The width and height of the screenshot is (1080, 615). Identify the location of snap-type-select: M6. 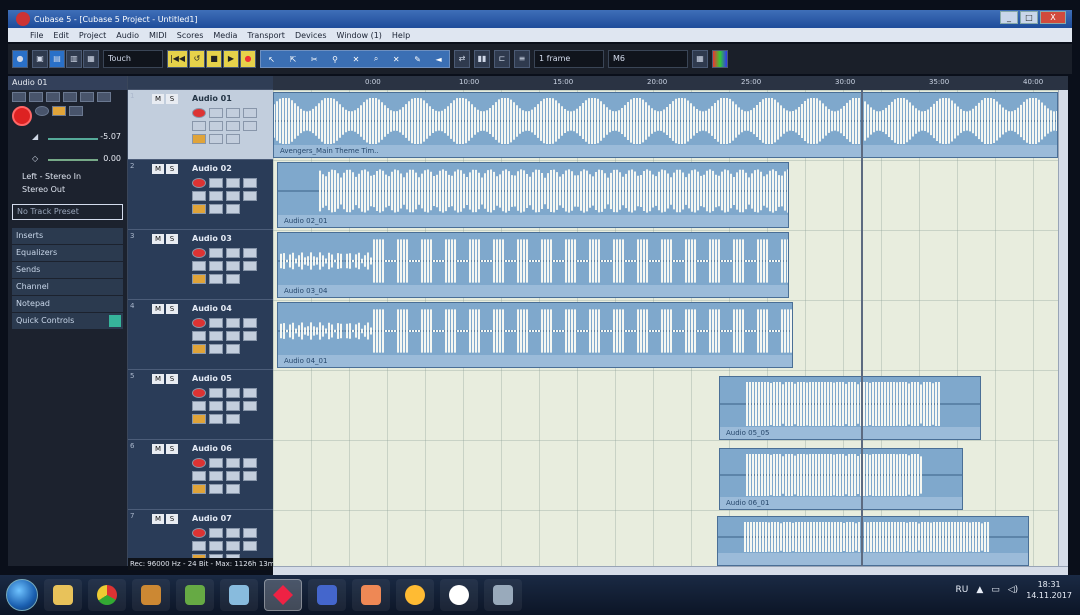
(648, 59).